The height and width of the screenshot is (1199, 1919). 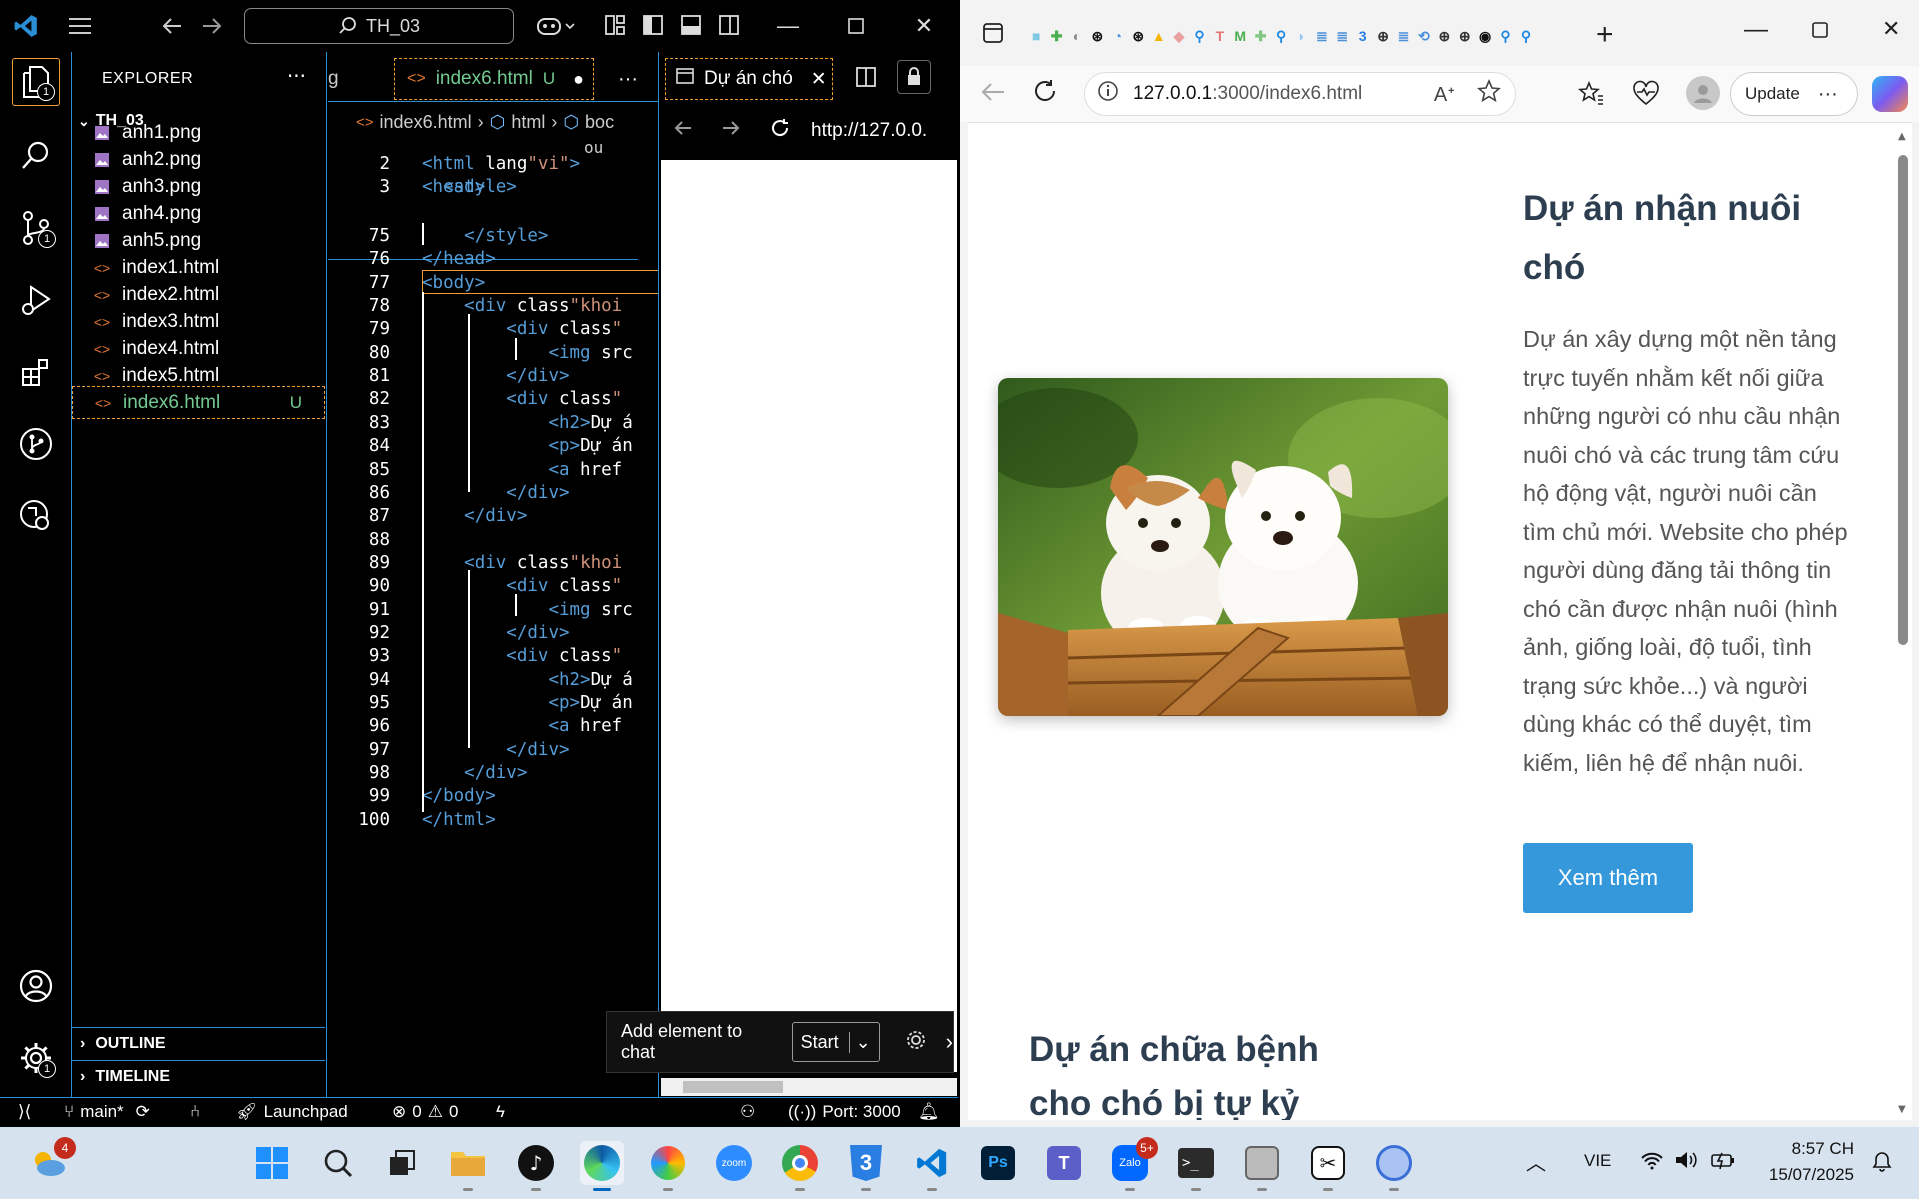 What do you see at coordinates (24, 1112) in the screenshot?
I see `remote-icon: ⟩⟨` at bounding box center [24, 1112].